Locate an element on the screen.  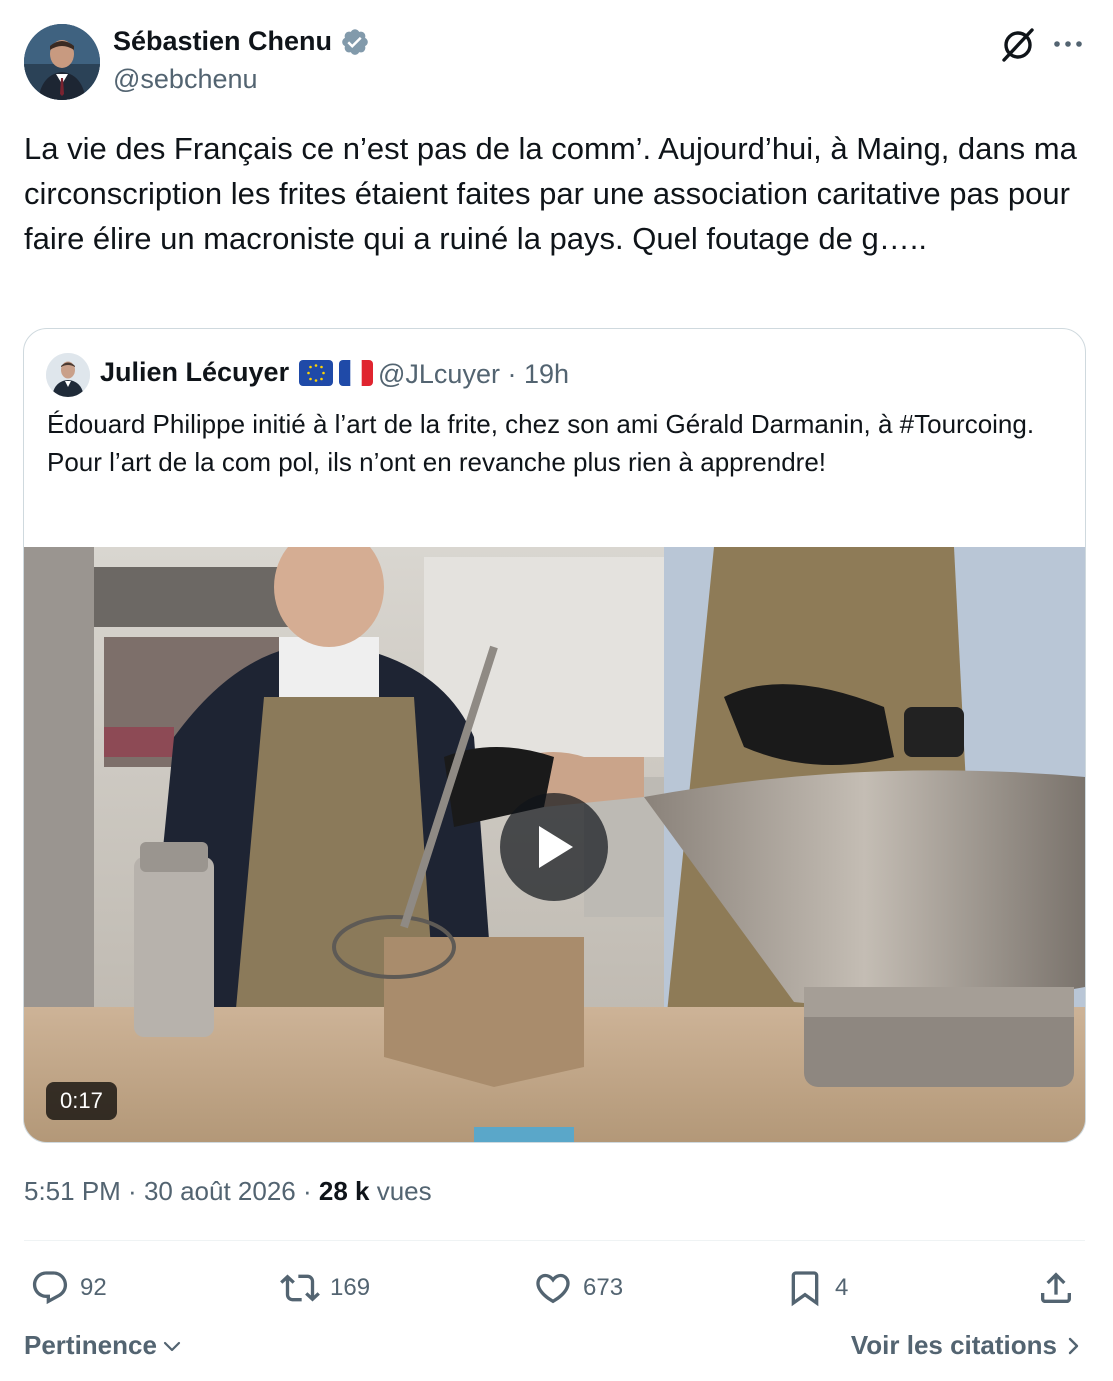
view-citations-link: Voir les citations is located at coordinates (967, 1345).